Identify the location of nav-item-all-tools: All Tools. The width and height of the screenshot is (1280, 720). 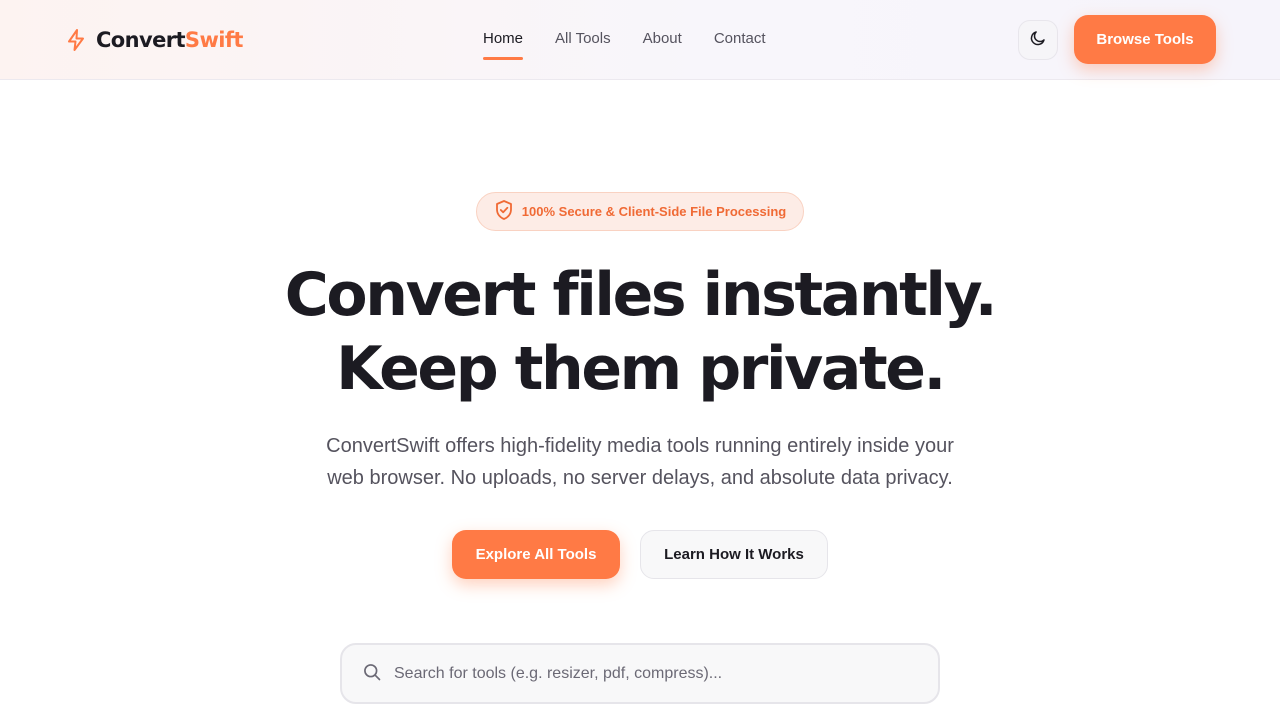
(583, 41).